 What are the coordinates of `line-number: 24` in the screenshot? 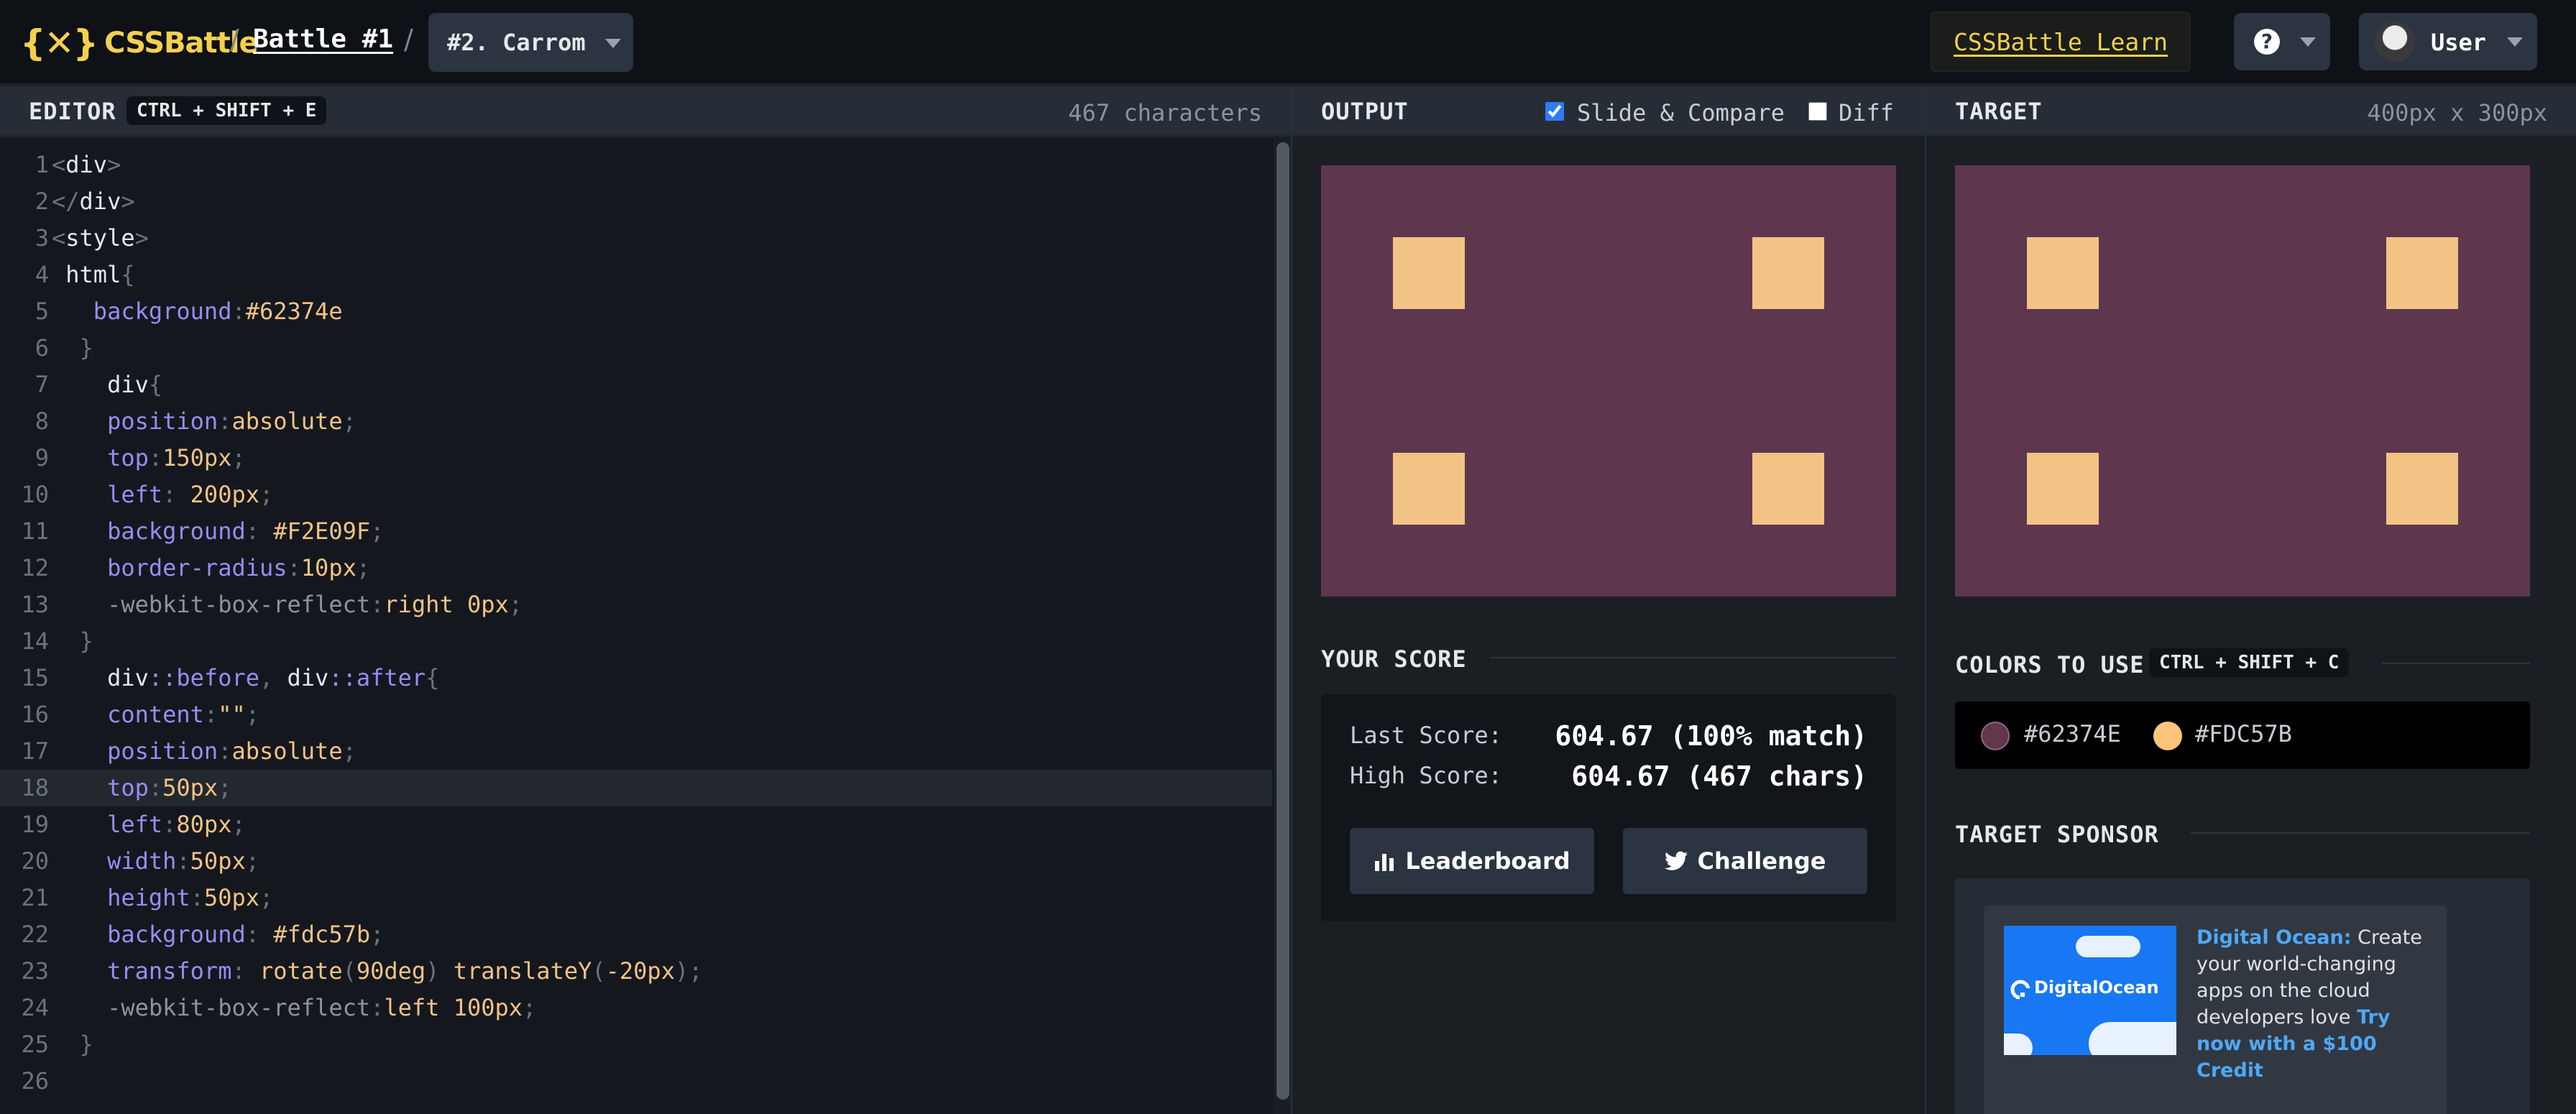 It's located at (35, 1008).